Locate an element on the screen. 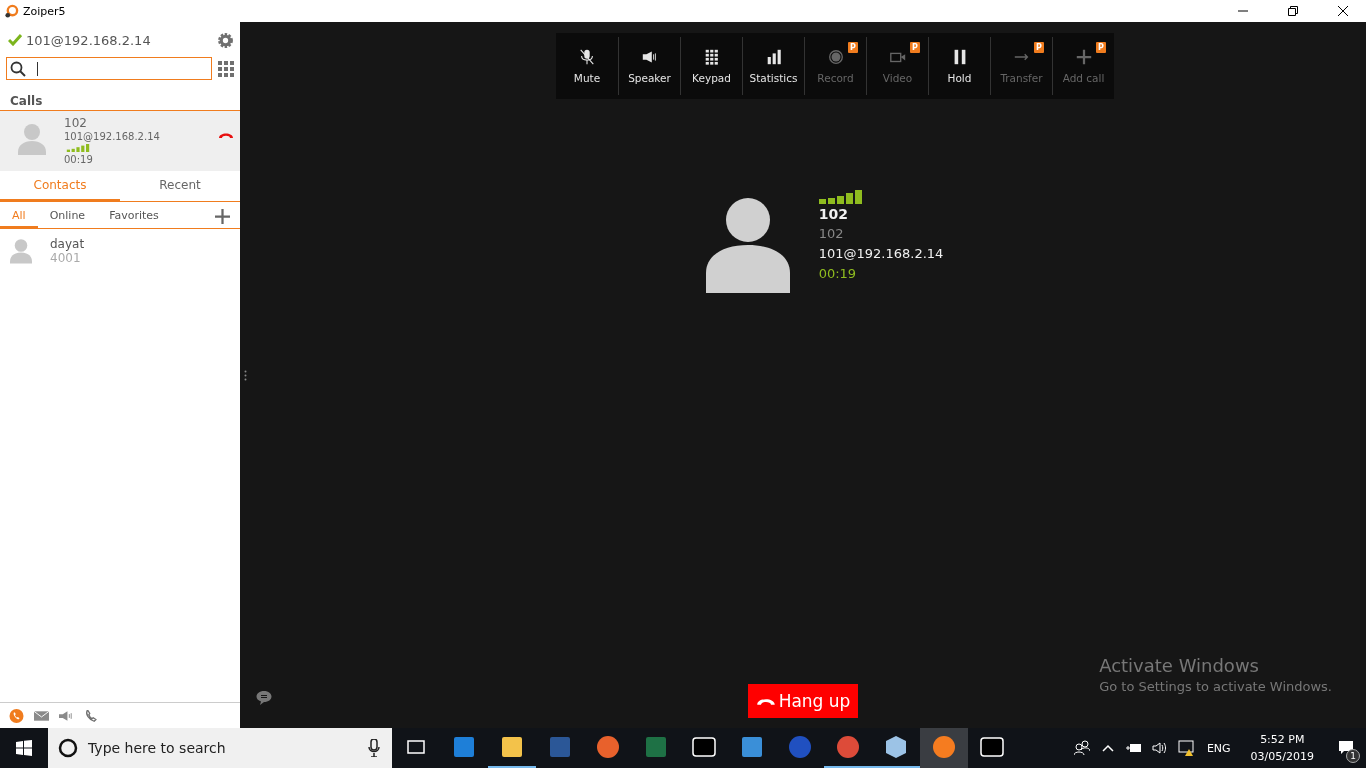 This screenshot has width=1366, height=768. contact-name: dayat is located at coordinates (142, 244).